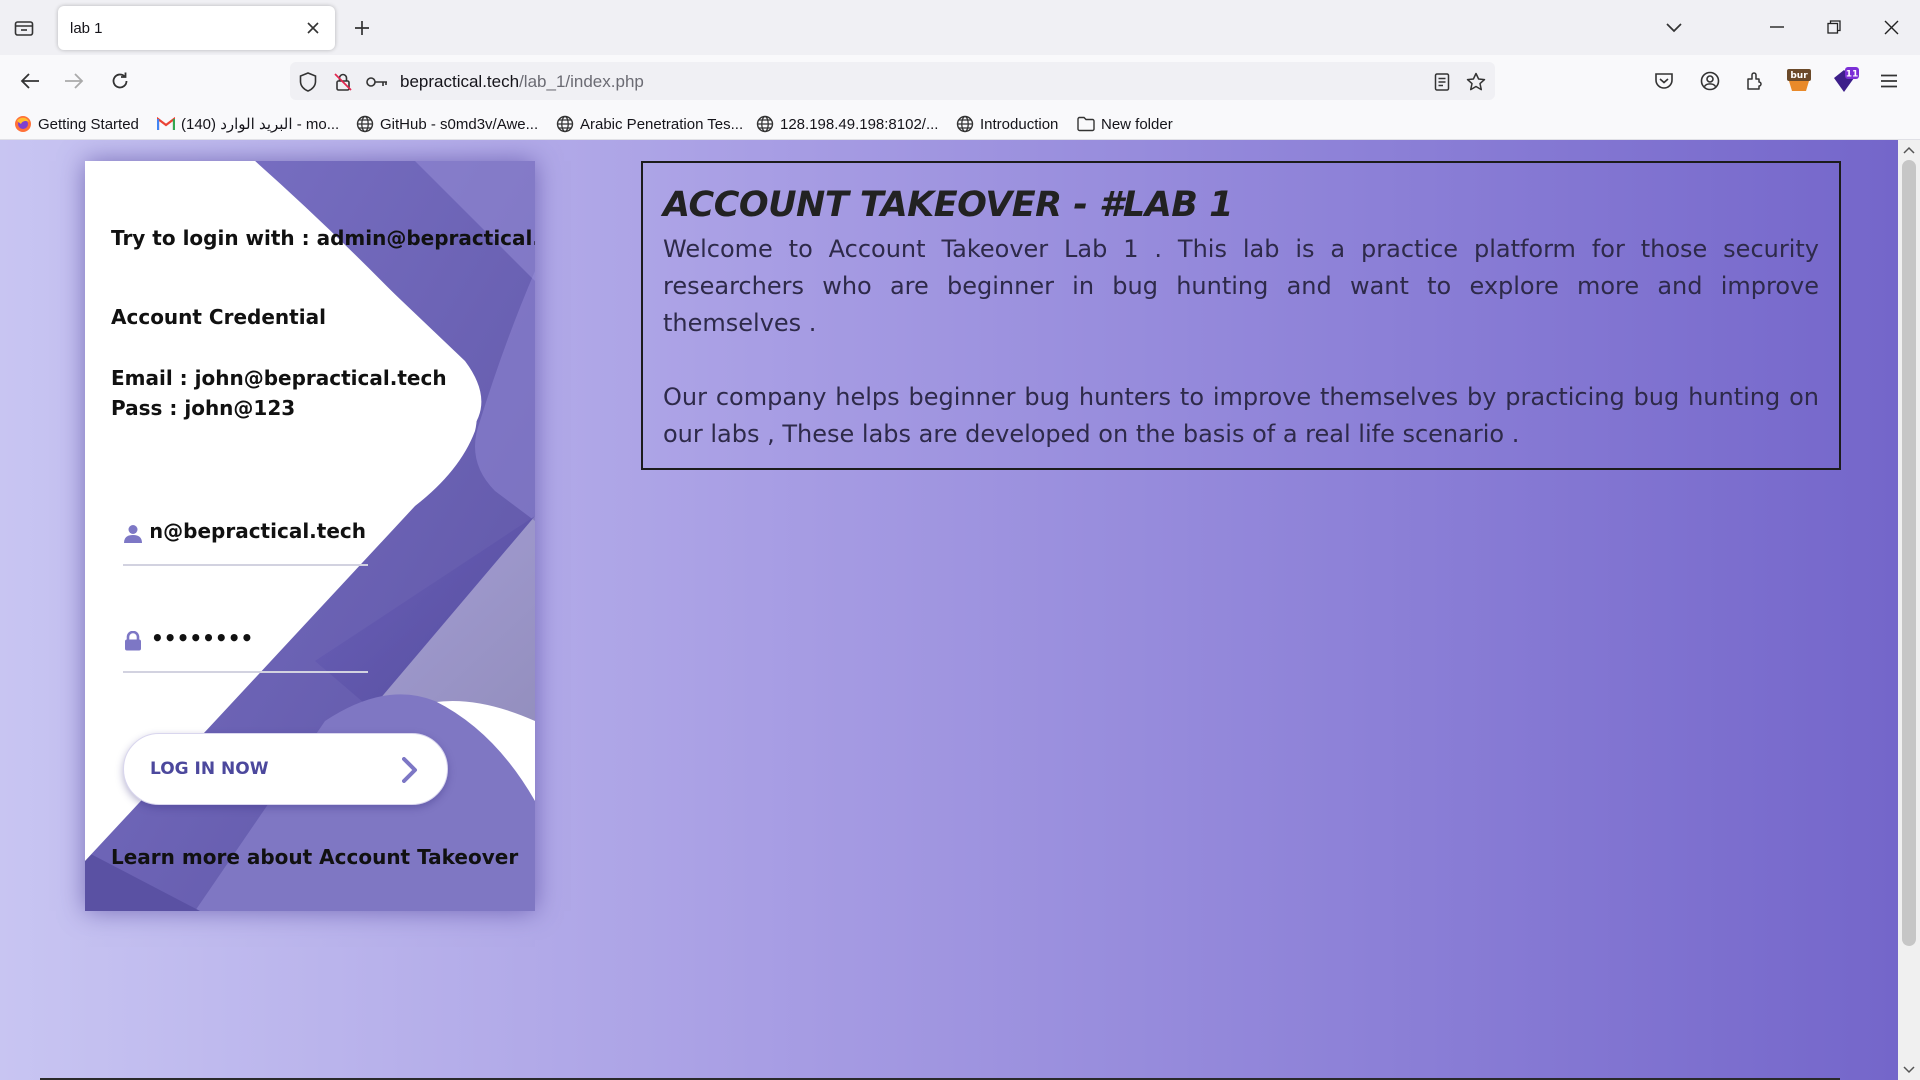 This screenshot has height=1080, width=1920. What do you see at coordinates (203, 408) in the screenshot?
I see `credential-password: Pass : john@123` at bounding box center [203, 408].